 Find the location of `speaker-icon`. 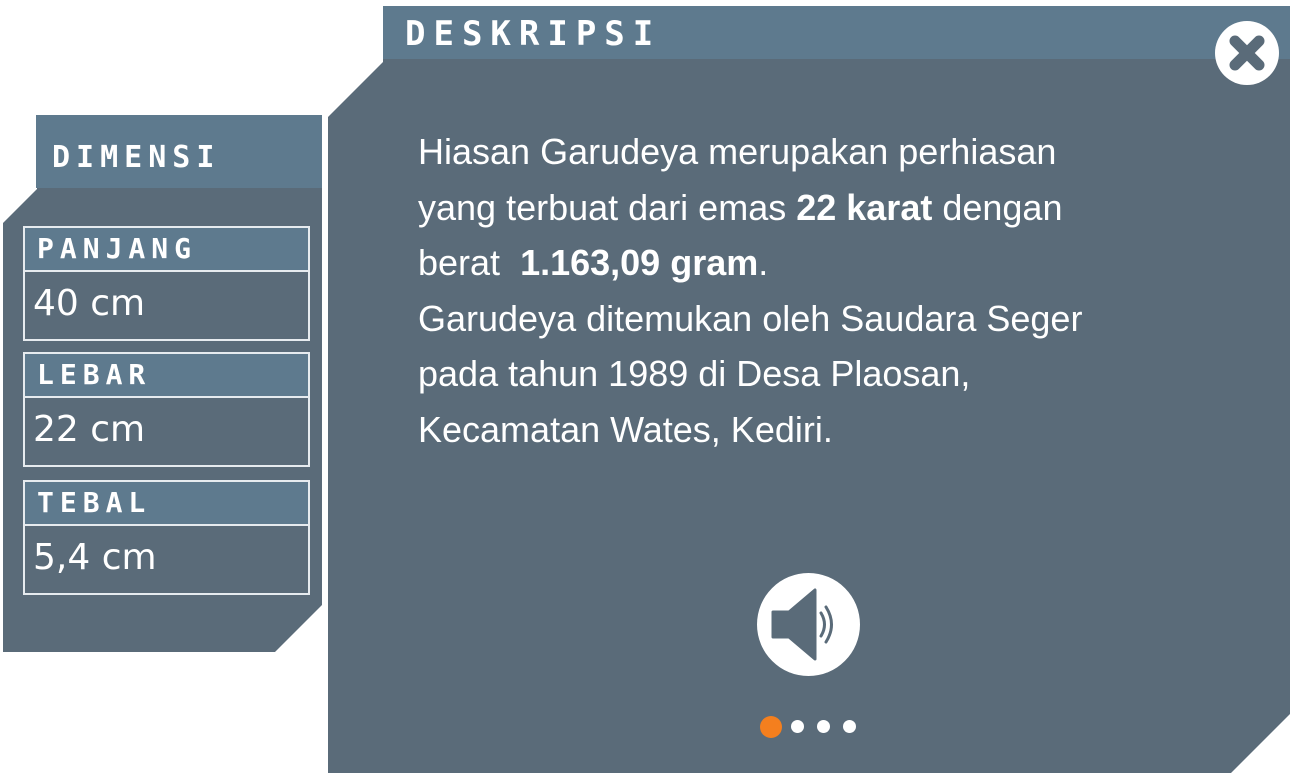

speaker-icon is located at coordinates (802, 624).